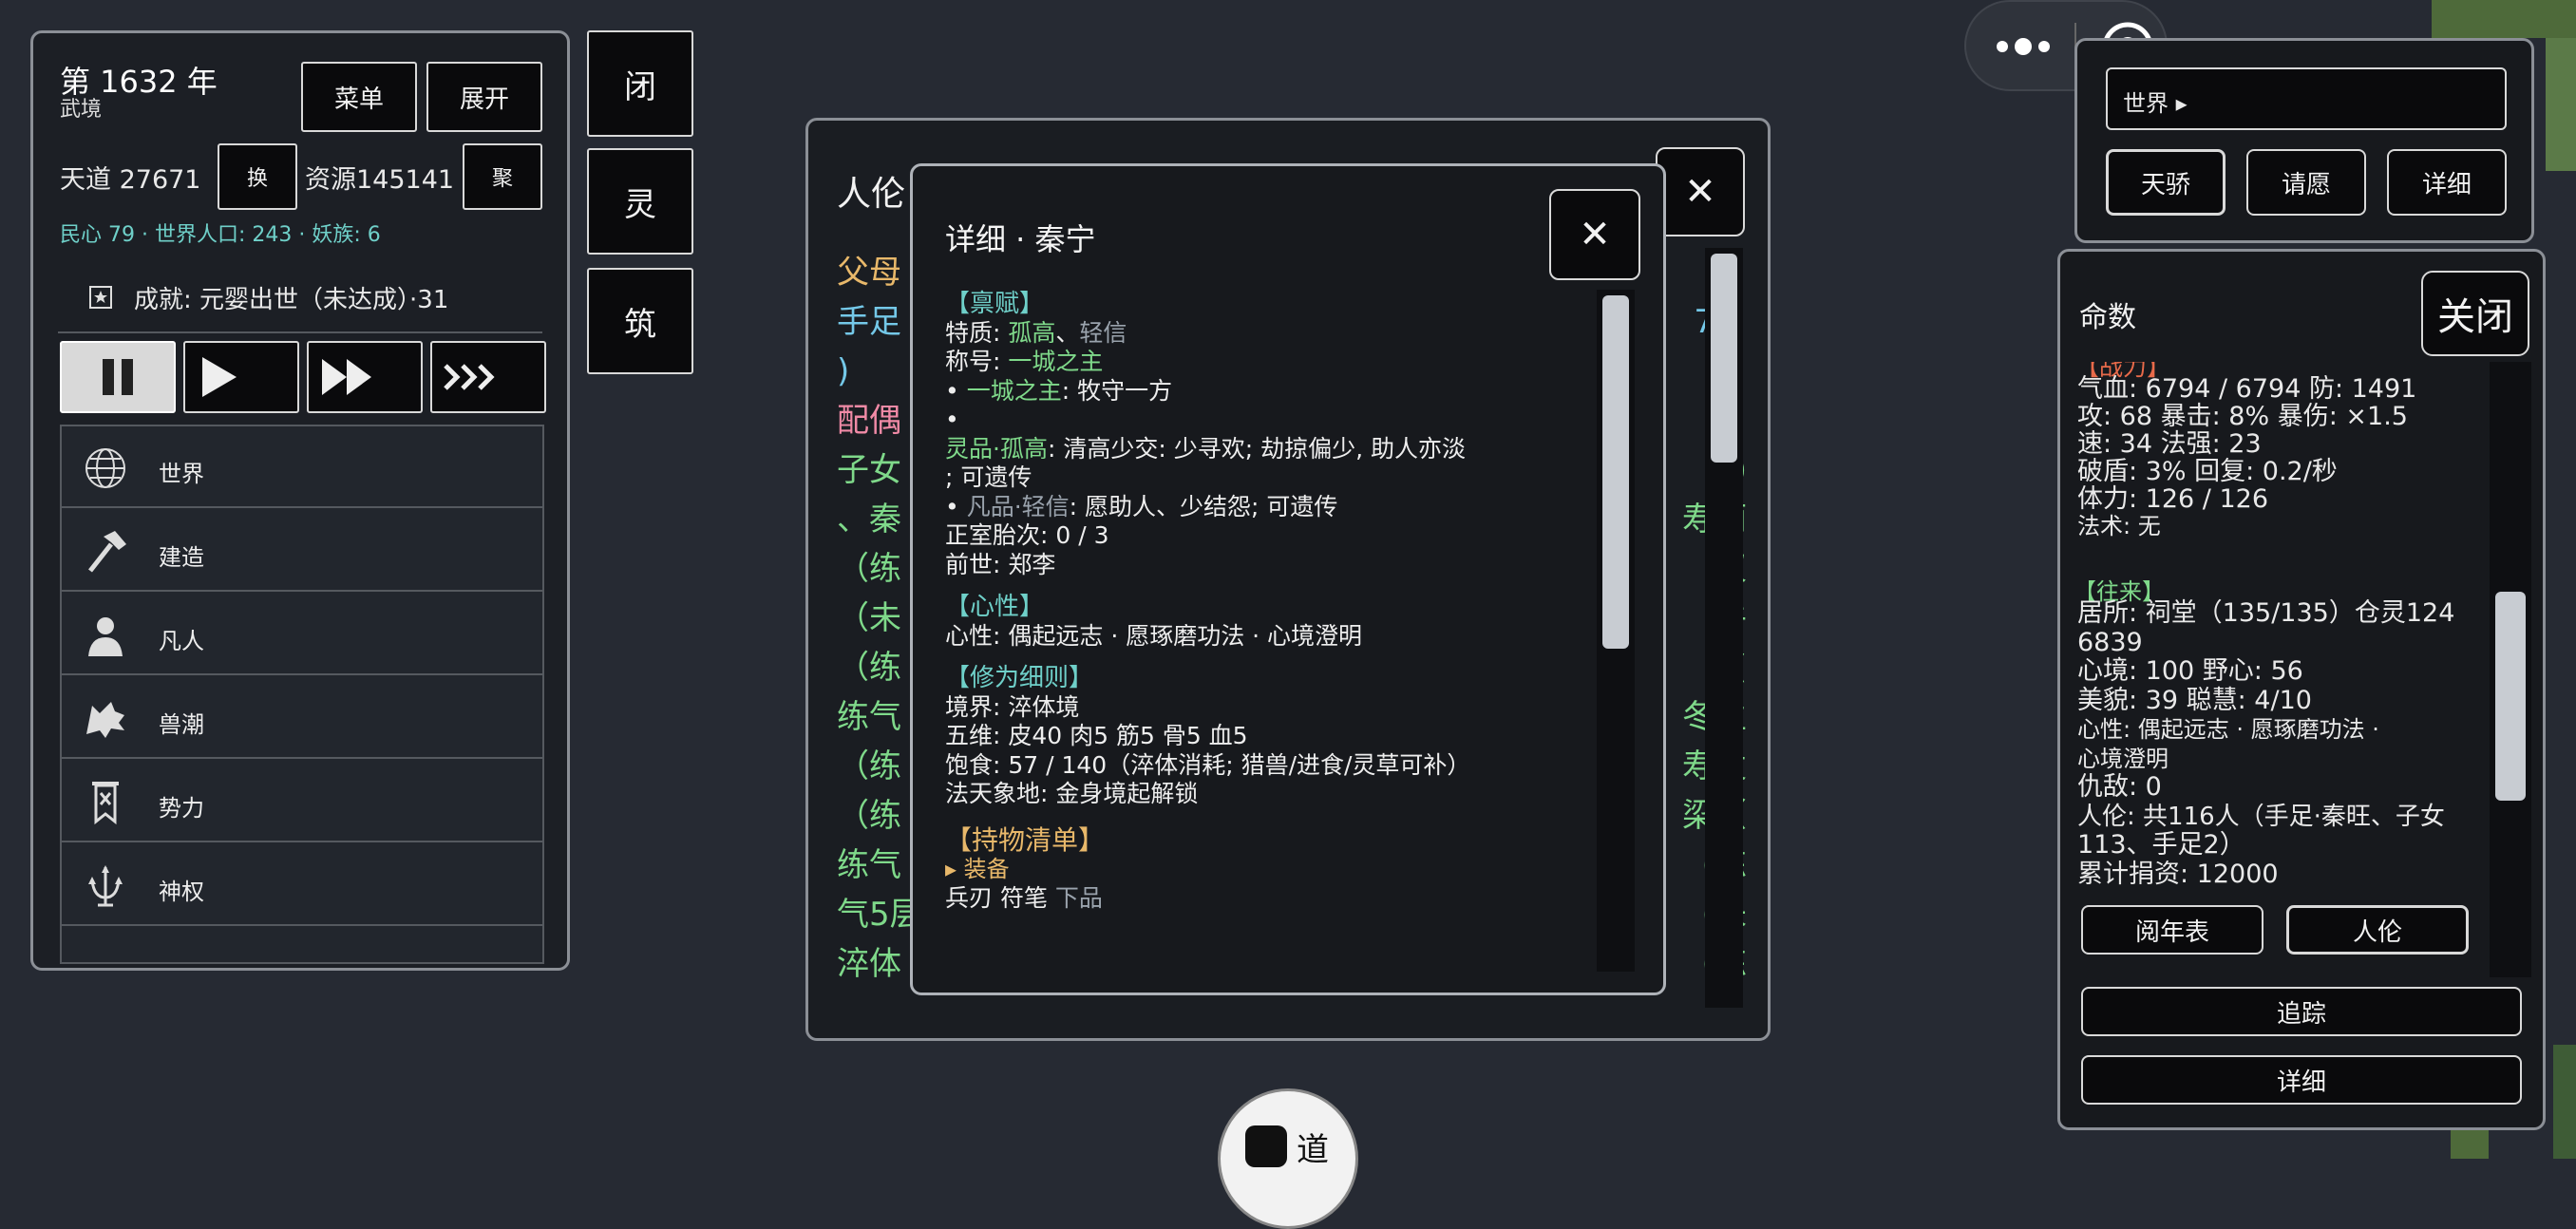 The width and height of the screenshot is (2576, 1229). Describe the element at coordinates (1072, 794) in the screenshot. I see `detail-text: 法天象地: 金身境起解锁` at that location.